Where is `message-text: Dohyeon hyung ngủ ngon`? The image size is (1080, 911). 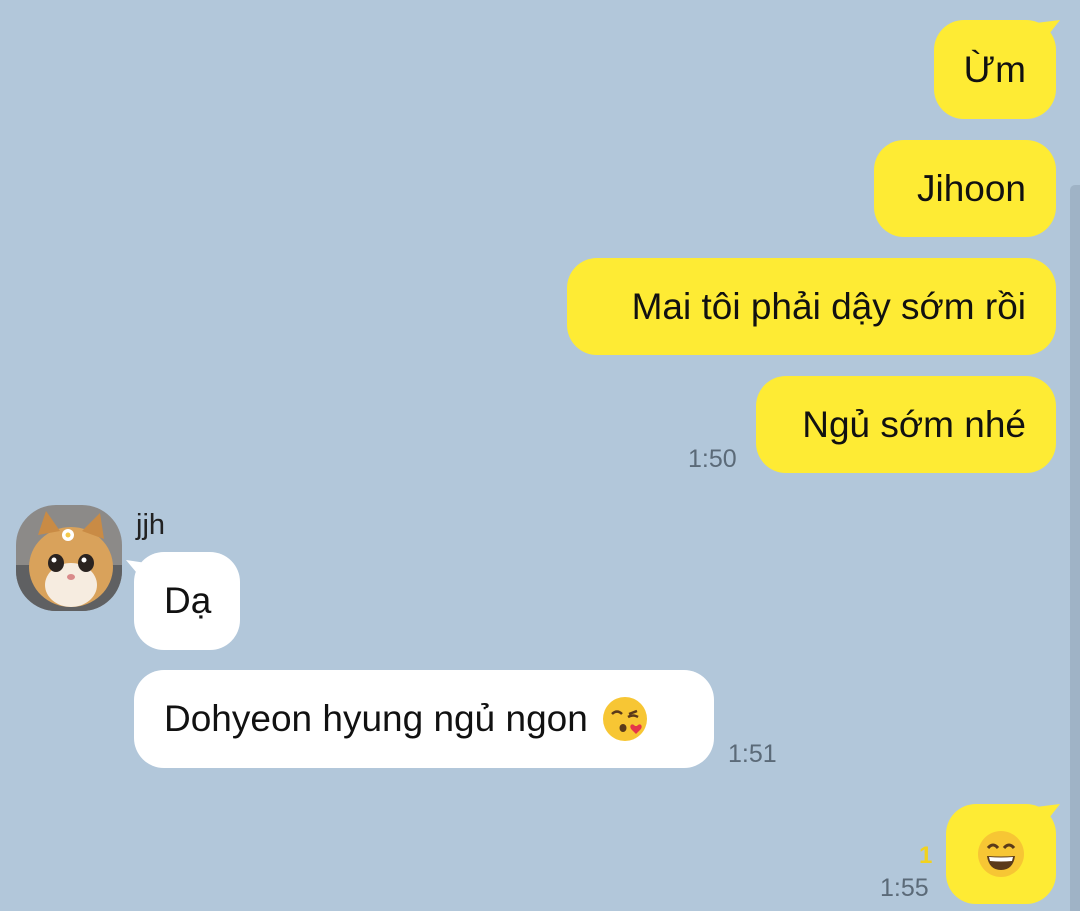
message-text: Dohyeon hyung ngủ ngon is located at coordinates (376, 718).